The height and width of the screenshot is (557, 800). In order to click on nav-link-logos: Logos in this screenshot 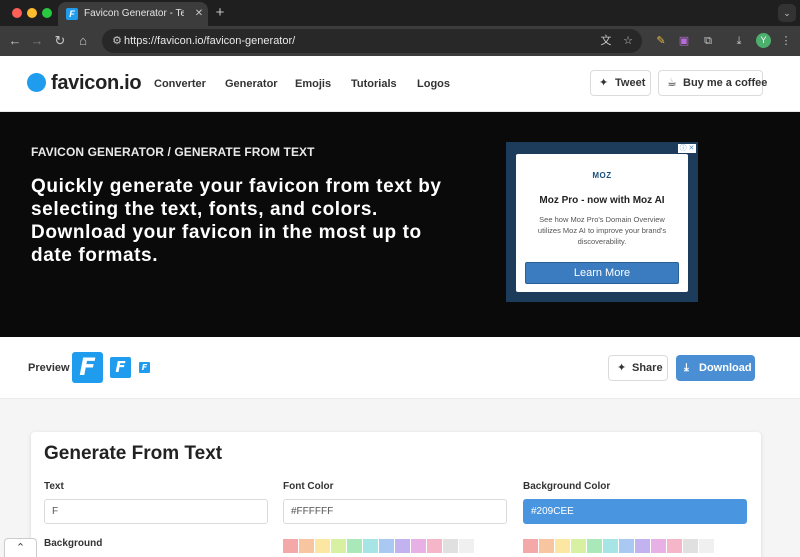, I will do `click(433, 84)`.